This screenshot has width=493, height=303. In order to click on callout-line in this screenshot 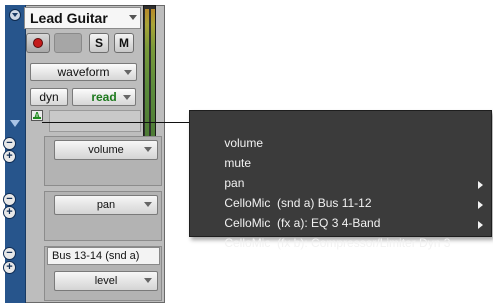, I will do `click(116, 122)`.